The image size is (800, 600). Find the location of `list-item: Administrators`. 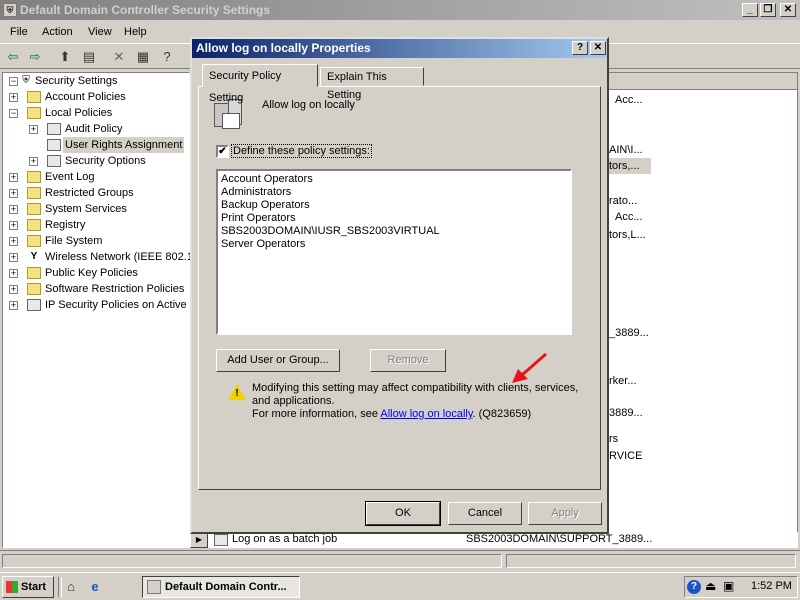

list-item: Administrators is located at coordinates (256, 192).